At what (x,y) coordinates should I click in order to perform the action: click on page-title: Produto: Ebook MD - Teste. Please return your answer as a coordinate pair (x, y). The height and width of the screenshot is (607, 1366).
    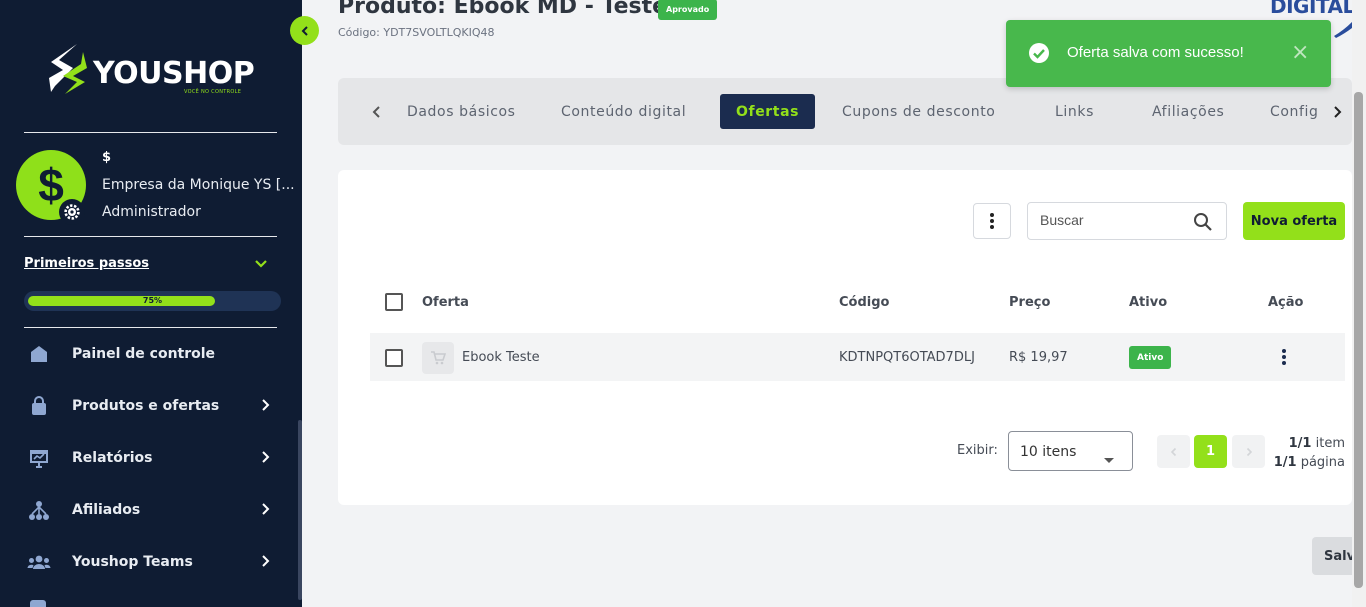
    Looking at the image, I should click on (503, 9).